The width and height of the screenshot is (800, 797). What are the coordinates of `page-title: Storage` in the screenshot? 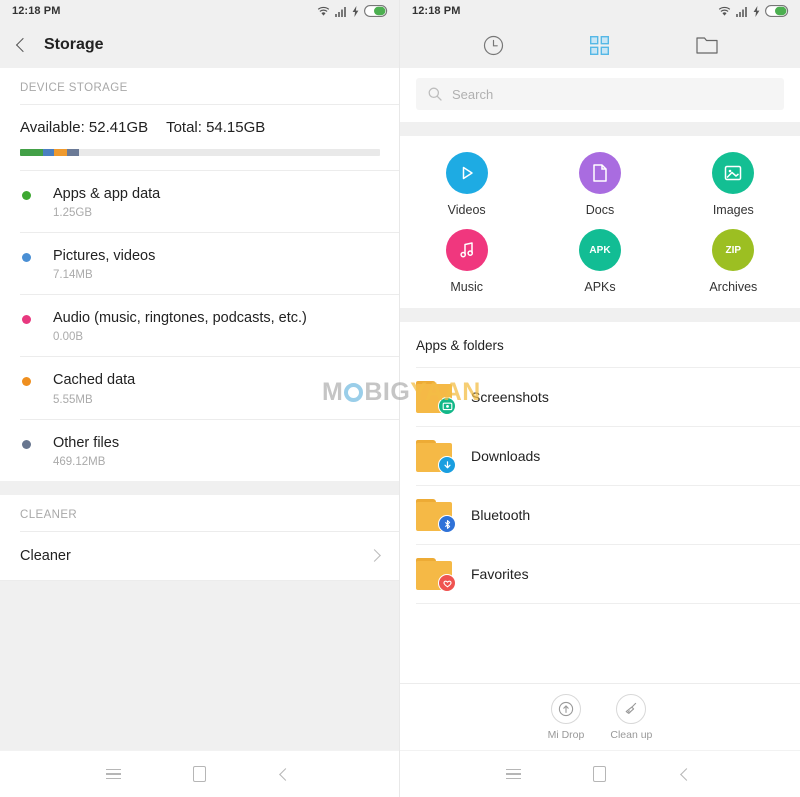 It's located at (74, 44).